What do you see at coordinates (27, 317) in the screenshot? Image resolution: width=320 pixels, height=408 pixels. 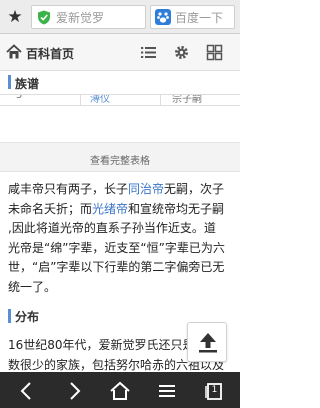 I see `section-title: 分布` at bounding box center [27, 317].